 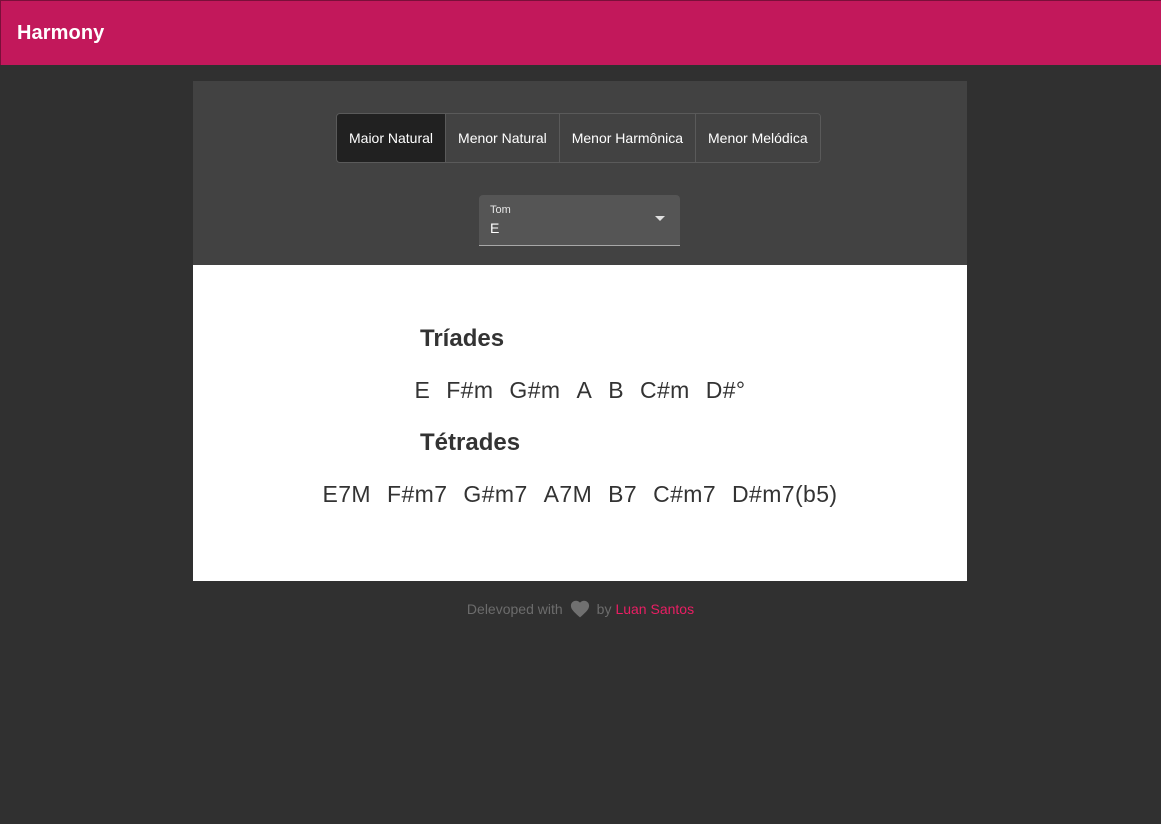 I want to click on triad-chord: G#m, so click(x=535, y=390).